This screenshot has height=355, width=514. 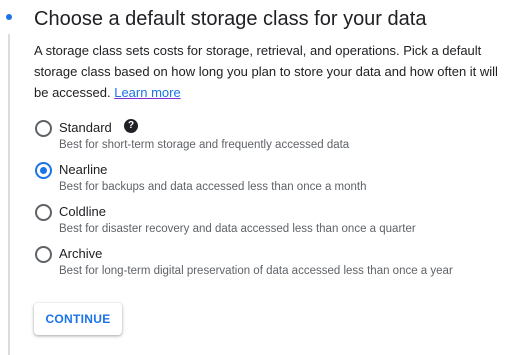 What do you see at coordinates (82, 211) in the screenshot?
I see `option-label-coldline: Coldline` at bounding box center [82, 211].